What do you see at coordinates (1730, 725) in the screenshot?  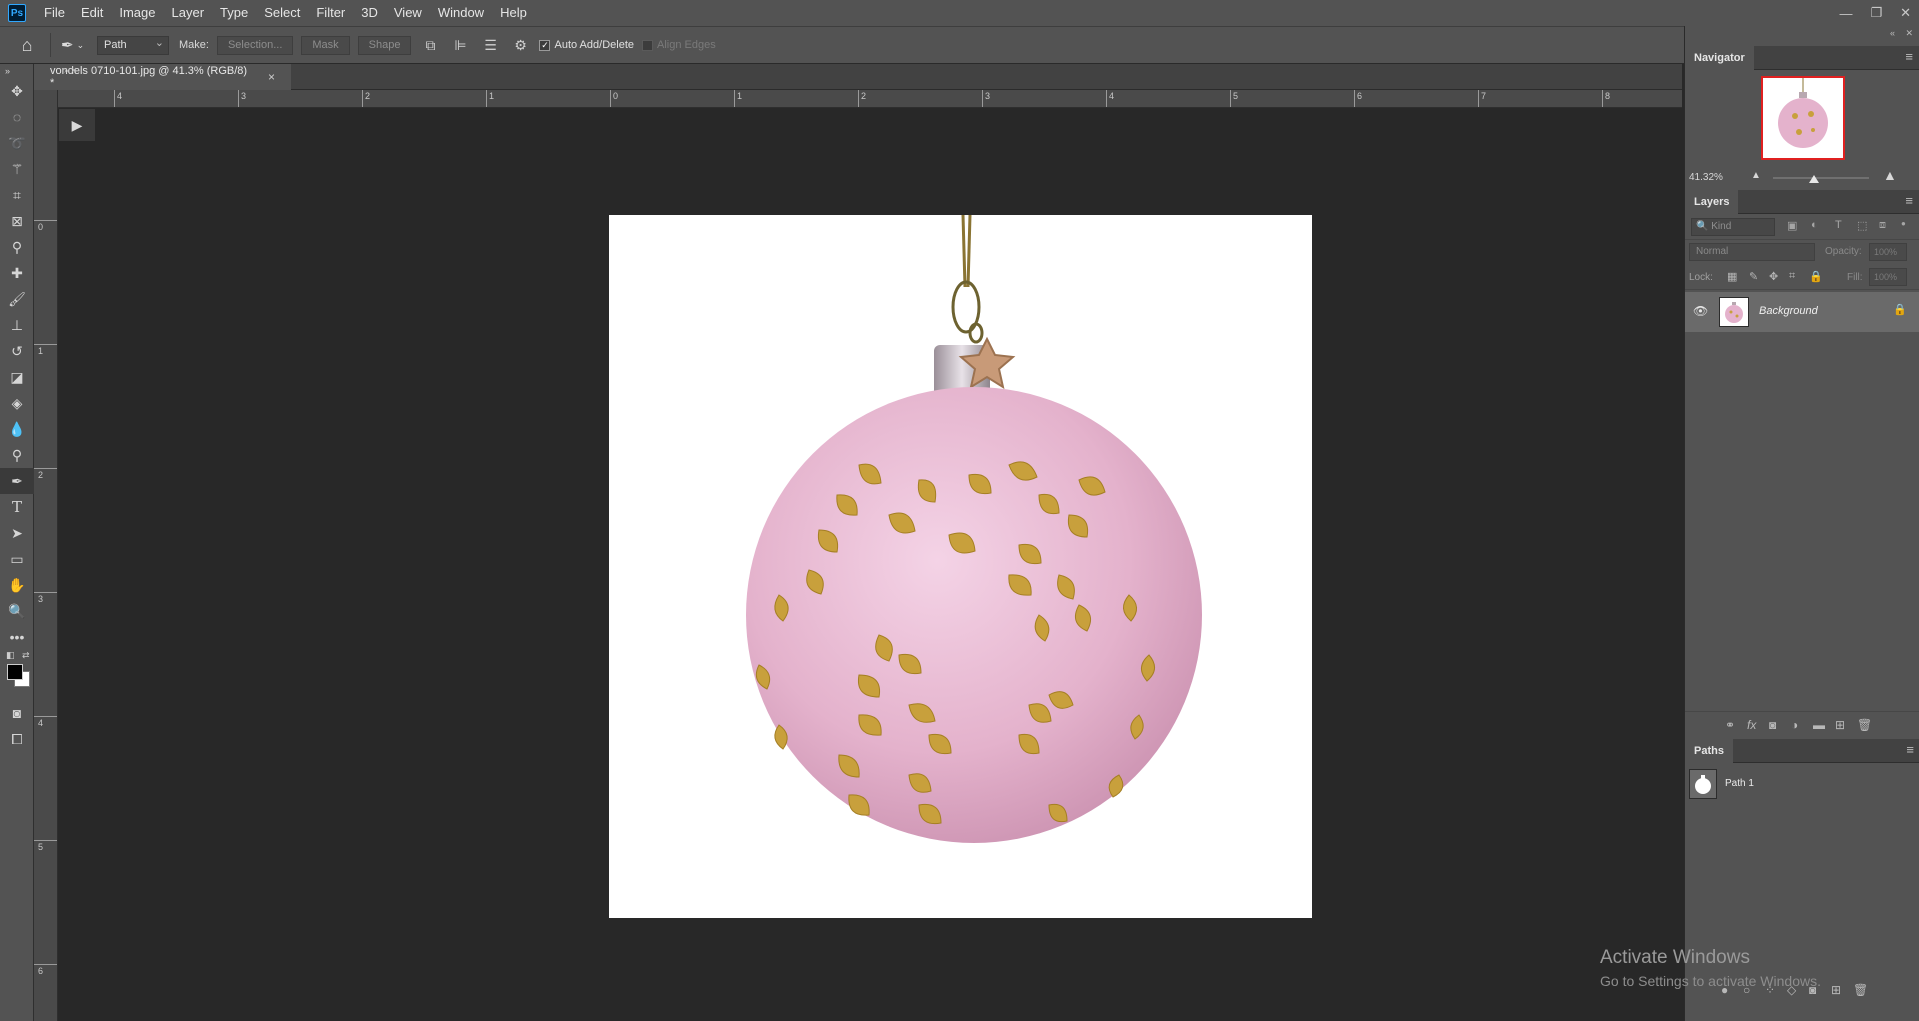 I see `link-layers-icon: ⚭` at bounding box center [1730, 725].